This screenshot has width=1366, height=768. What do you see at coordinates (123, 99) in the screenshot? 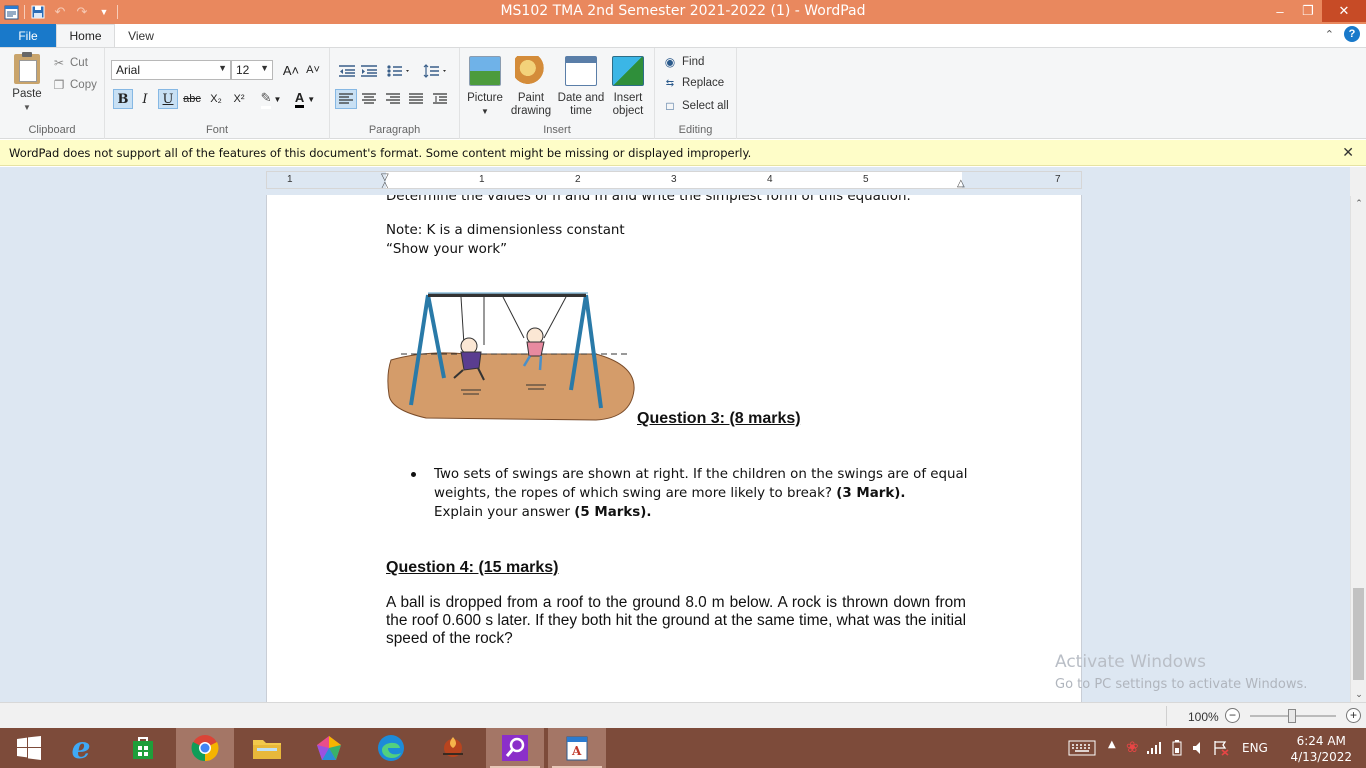
I see `bold-button: B` at bounding box center [123, 99].